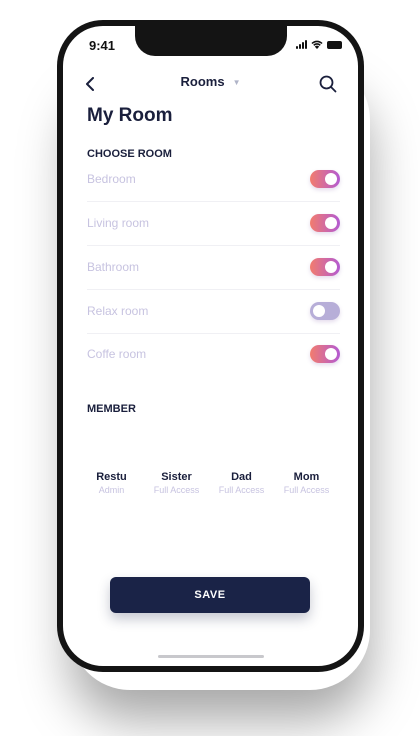 The image size is (420, 736). Describe the element at coordinates (118, 311) in the screenshot. I see `room-label: Relax room` at that location.